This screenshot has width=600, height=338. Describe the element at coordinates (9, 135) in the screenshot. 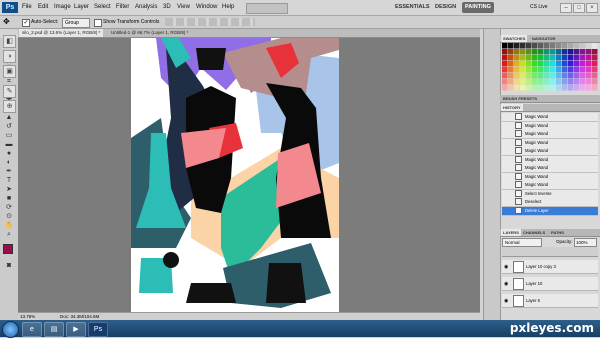

I see `eraser-tool: ▭` at that location.